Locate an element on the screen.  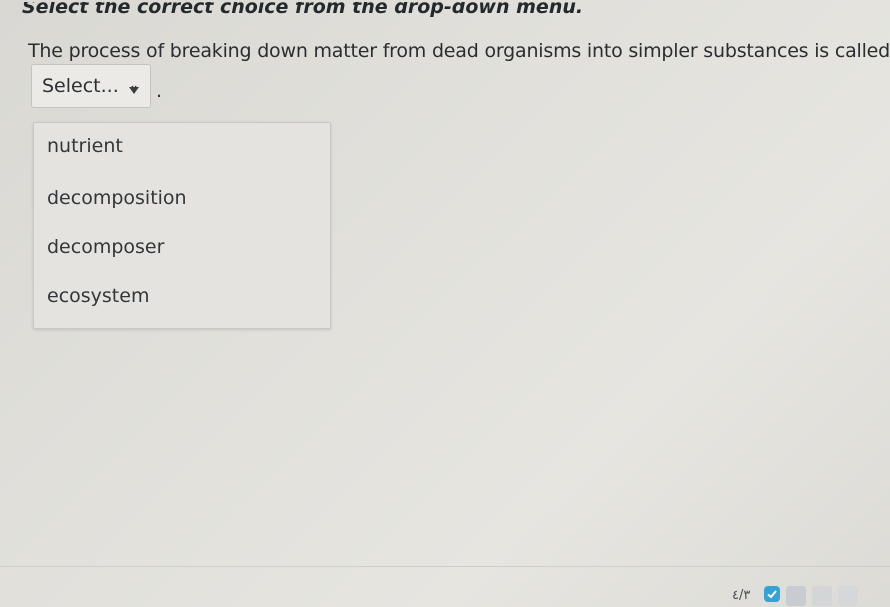
option-nutrient: nutrient is located at coordinates (85, 146).